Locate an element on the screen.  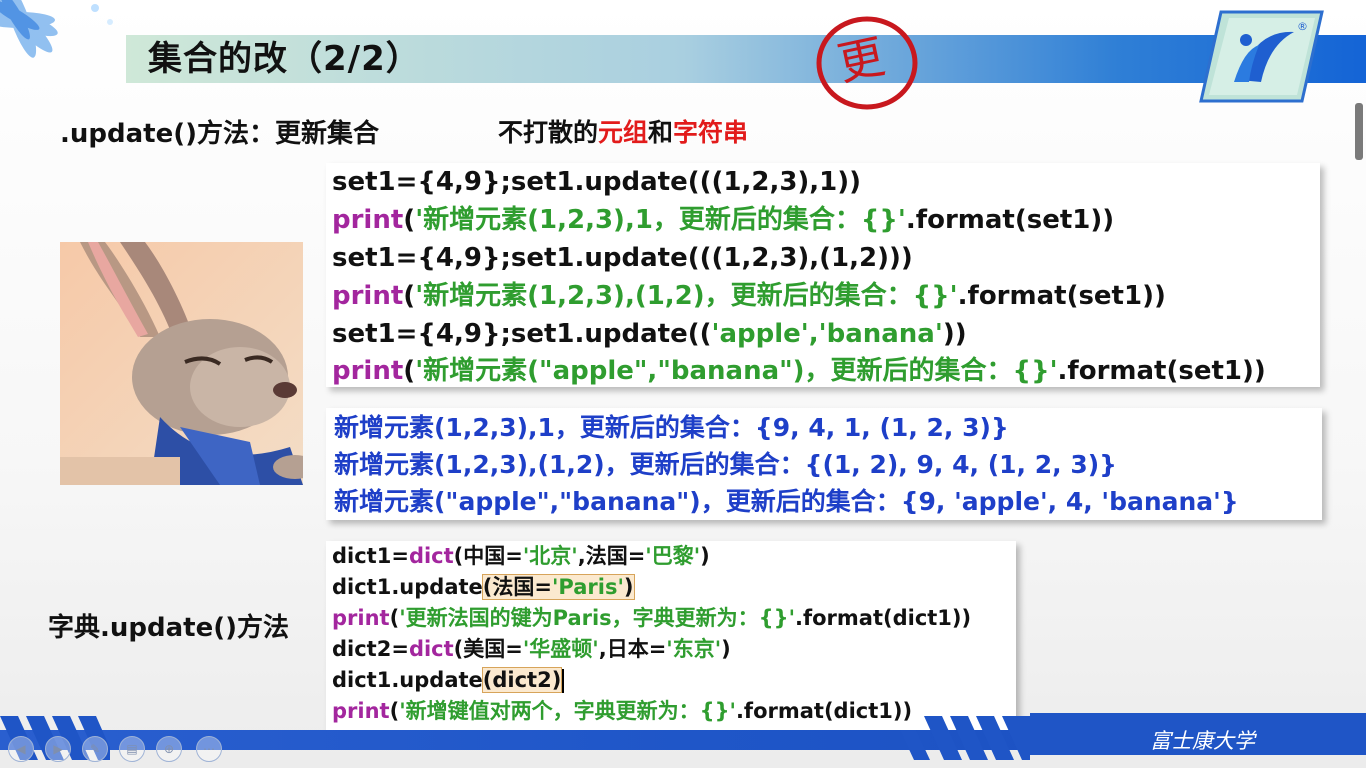
more-icon: ⋯ is located at coordinates (209, 749).